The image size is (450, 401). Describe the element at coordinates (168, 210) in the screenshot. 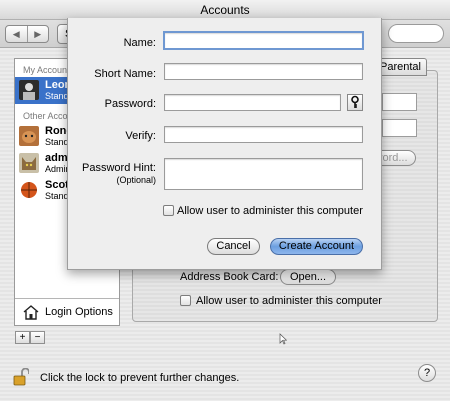

I see `allow-admin-checkbox` at that location.